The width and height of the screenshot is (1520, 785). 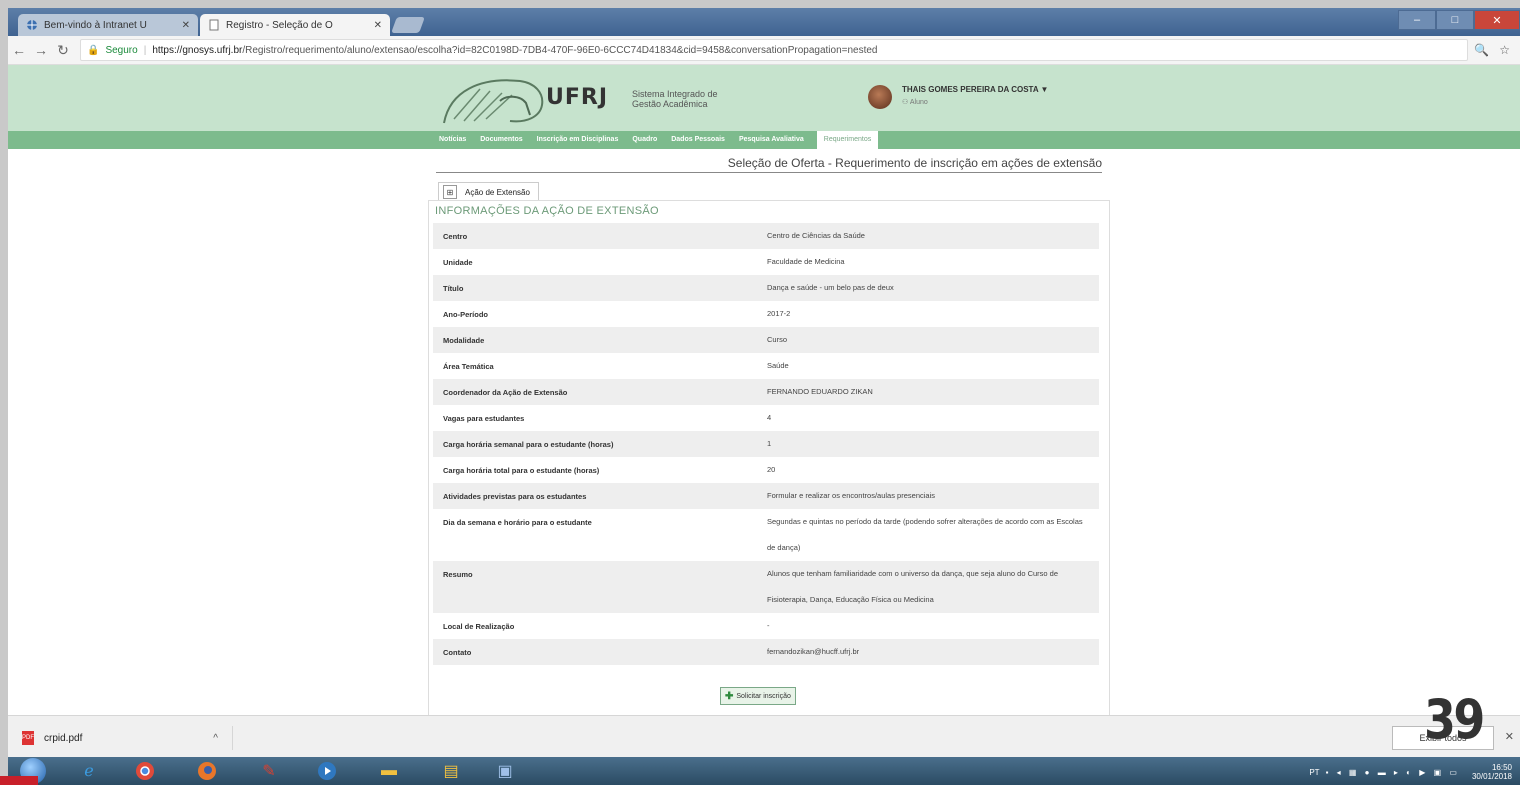 I want to click on menu-item-noticias: Notícias, so click(x=452, y=140).